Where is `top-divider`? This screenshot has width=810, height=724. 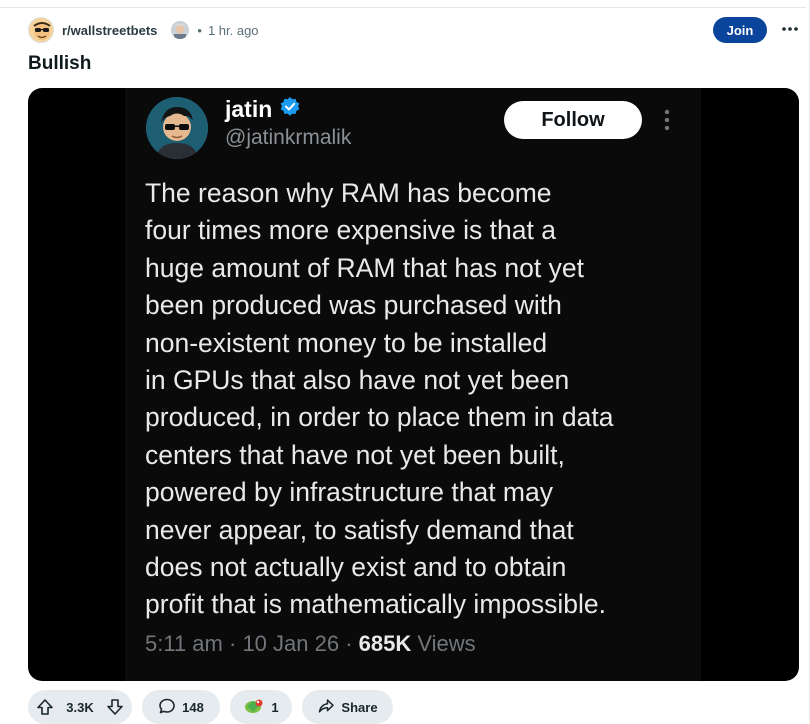
top-divider is located at coordinates (403, 7).